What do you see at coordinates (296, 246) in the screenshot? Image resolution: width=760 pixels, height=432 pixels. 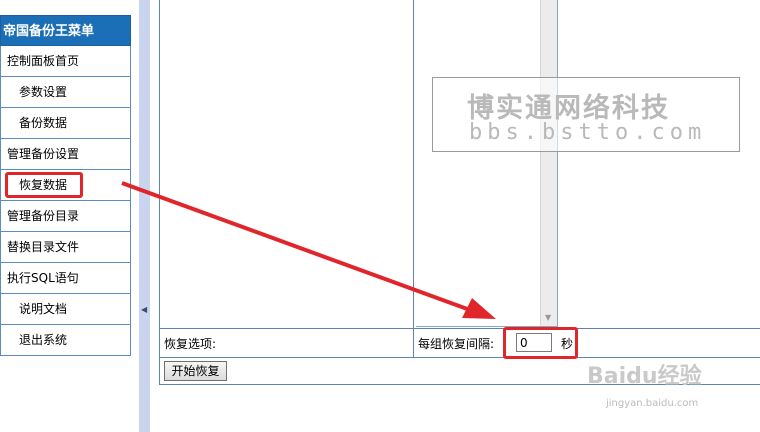 I see `arrow-line` at bounding box center [296, 246].